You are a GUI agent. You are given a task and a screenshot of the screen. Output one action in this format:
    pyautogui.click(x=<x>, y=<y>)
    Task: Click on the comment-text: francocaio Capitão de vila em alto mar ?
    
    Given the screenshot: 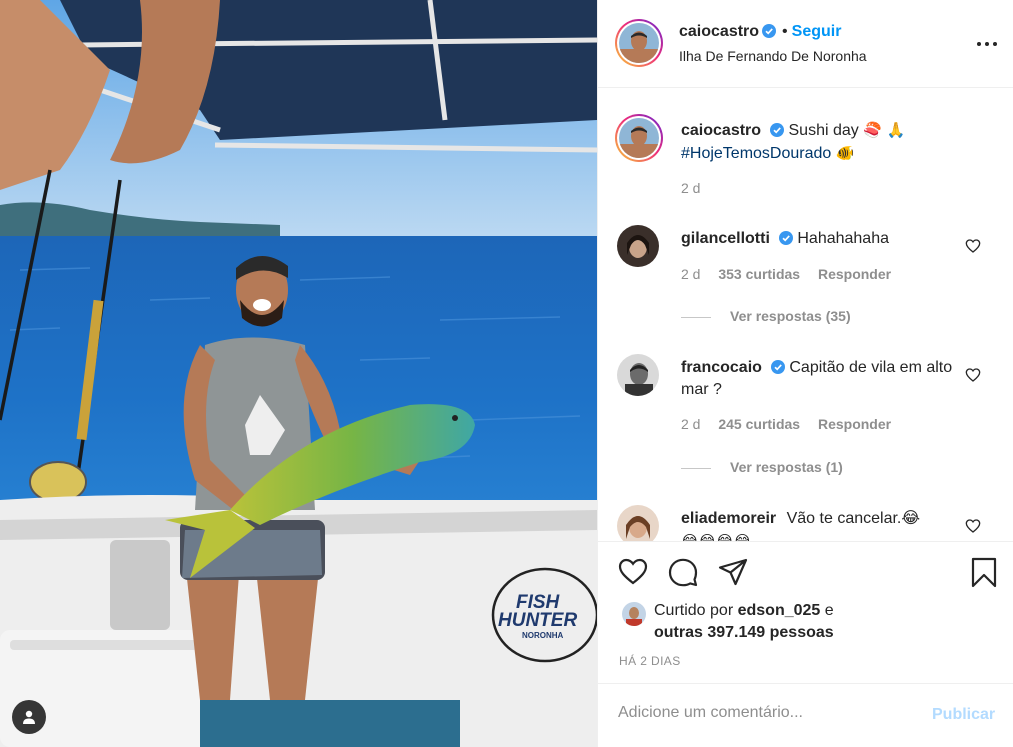 What is the action you would take?
    pyautogui.click(x=821, y=379)
    